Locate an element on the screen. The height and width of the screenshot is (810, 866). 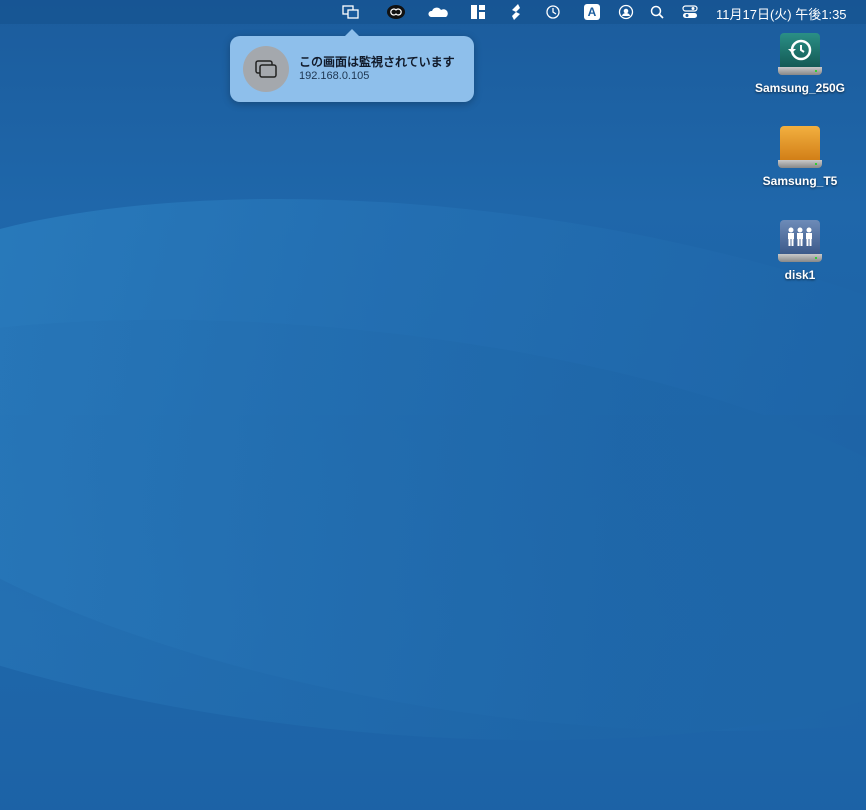
drive-label: Samsung_250G is located at coordinates (800, 88).